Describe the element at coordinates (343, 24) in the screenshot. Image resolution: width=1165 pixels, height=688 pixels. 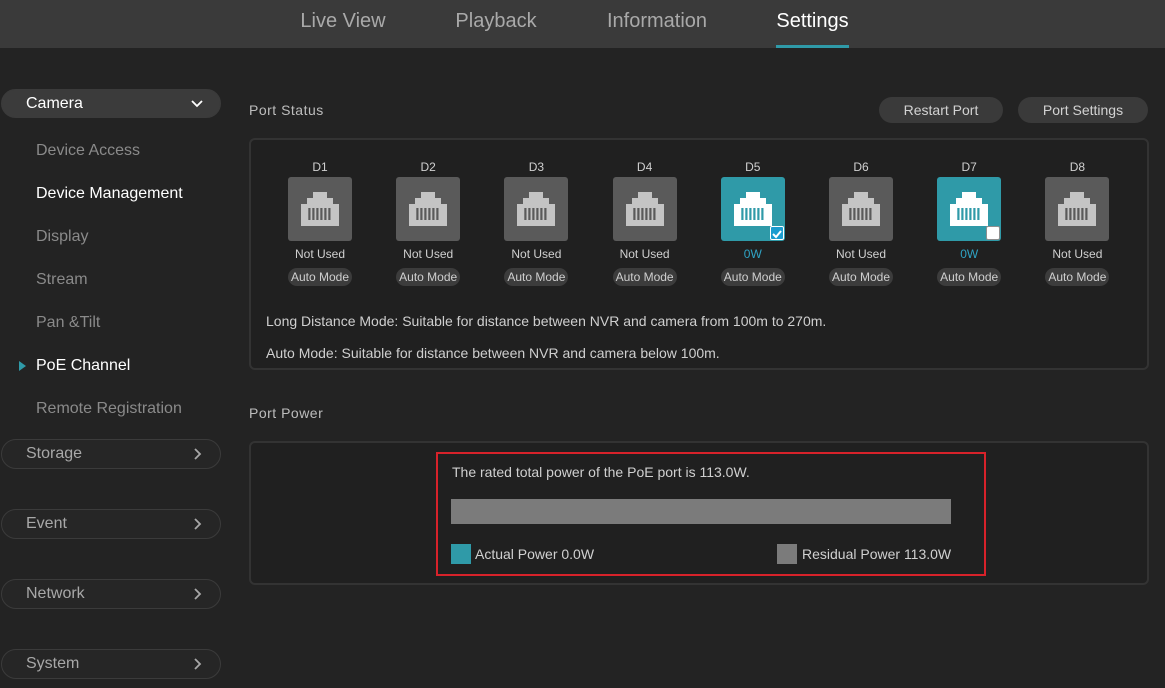
I see `tab-live-view: Live View` at that location.